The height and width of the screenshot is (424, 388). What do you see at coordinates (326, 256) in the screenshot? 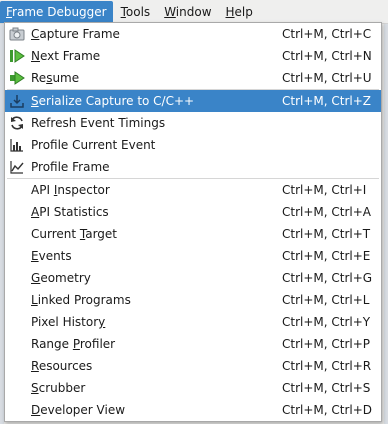
I see `shortcut-label: Ctrl+M, Ctrl+E` at bounding box center [326, 256].